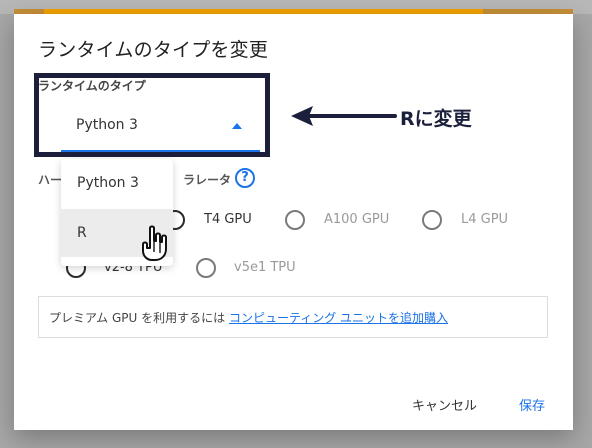 Image resolution: width=592 pixels, height=448 pixels. I want to click on hardware-accelerator-label-left: ハー, so click(50, 180).